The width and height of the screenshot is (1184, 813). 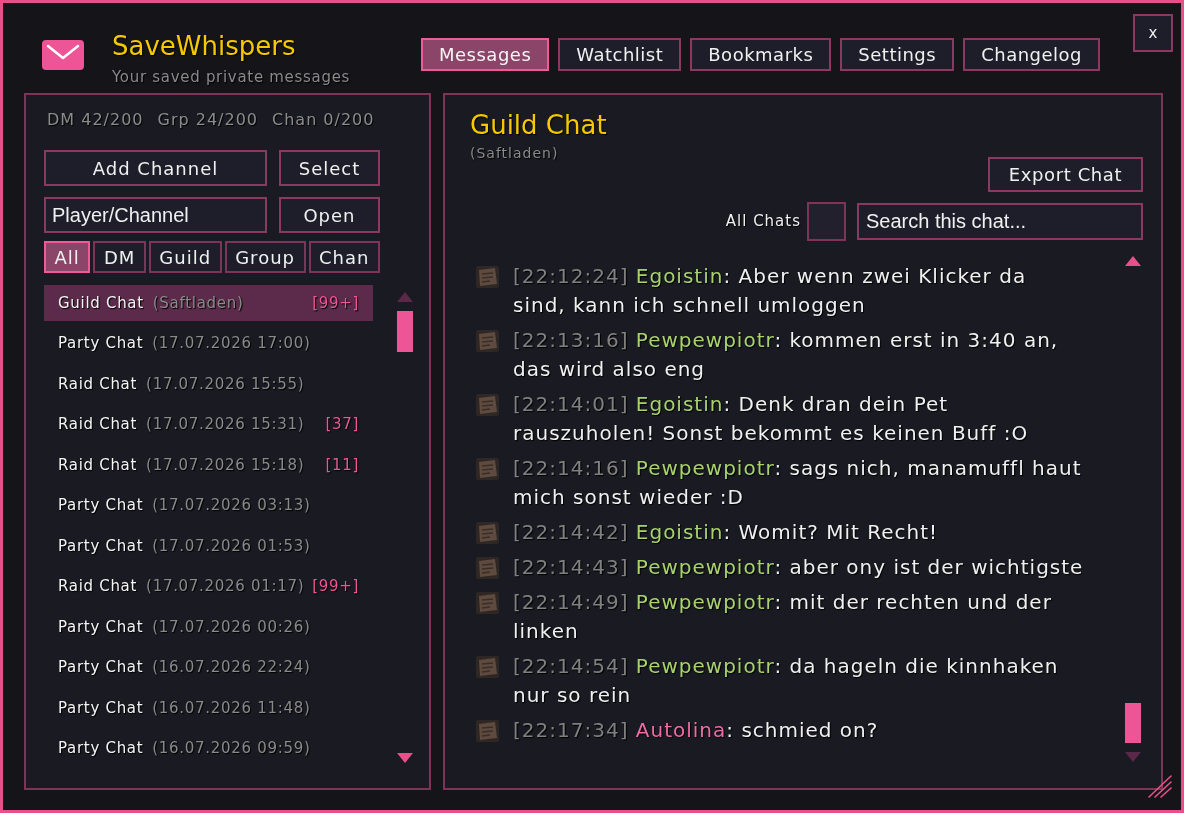 What do you see at coordinates (783, 617) in the screenshot?
I see `chat-message: [22:14:49] Pewpewpiotr: mit der rechten und der linken` at bounding box center [783, 617].